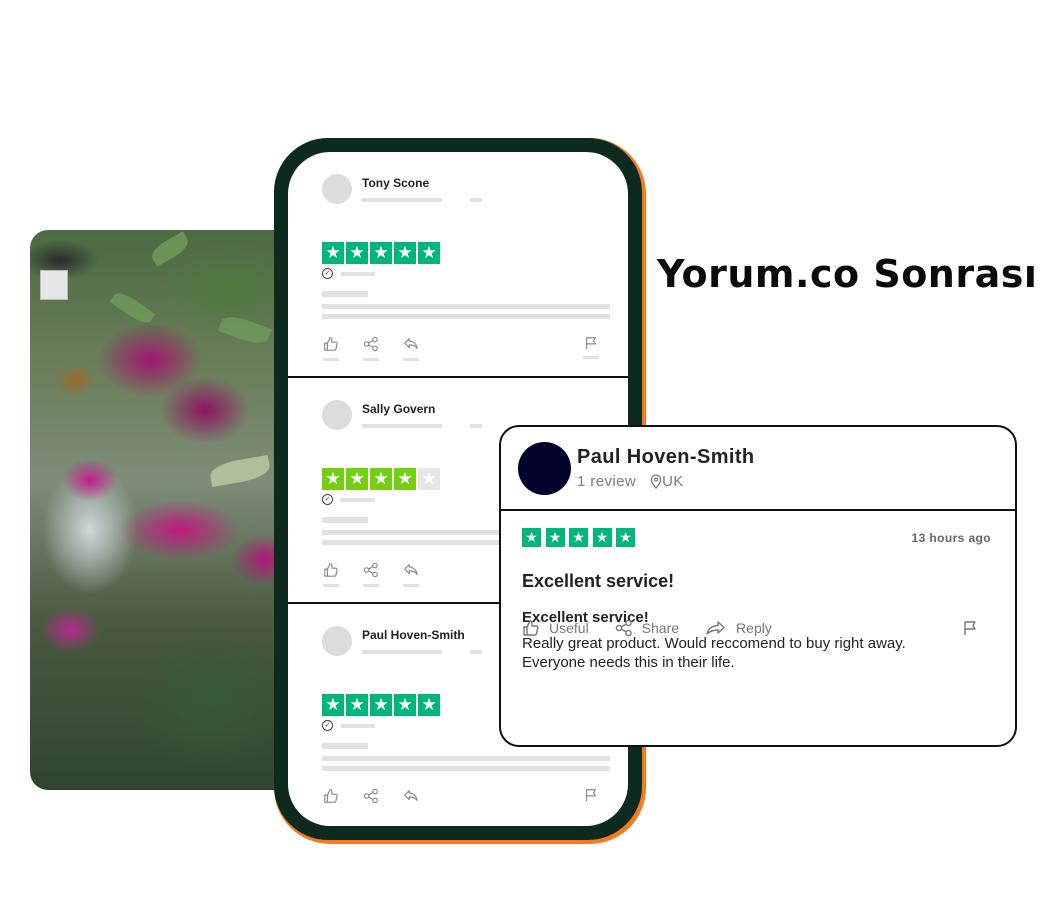 This screenshot has height=900, width=1050. Describe the element at coordinates (396, 183) in the screenshot. I see `reviewer-name: Tony Scone` at that location.